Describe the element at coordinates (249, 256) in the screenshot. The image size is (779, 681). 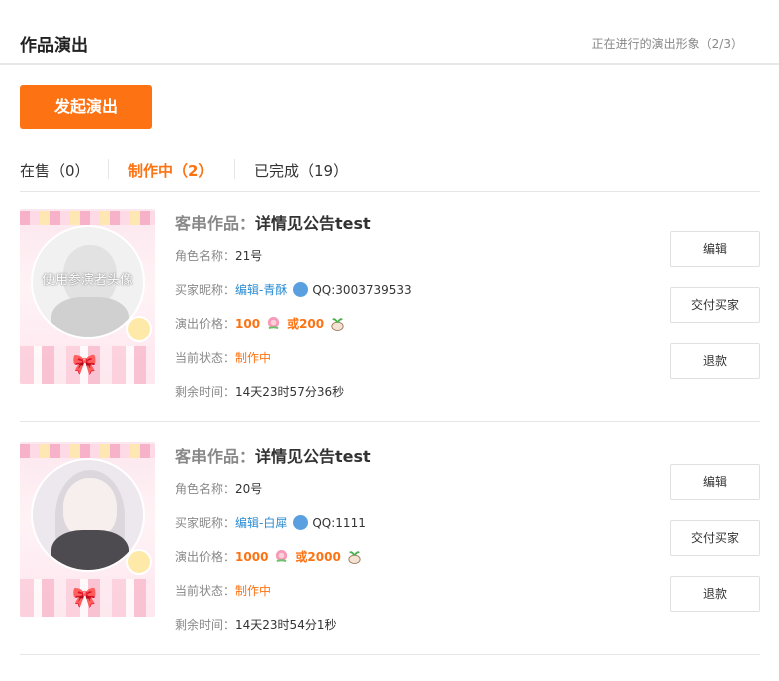
I see `role-name: 21号` at that location.